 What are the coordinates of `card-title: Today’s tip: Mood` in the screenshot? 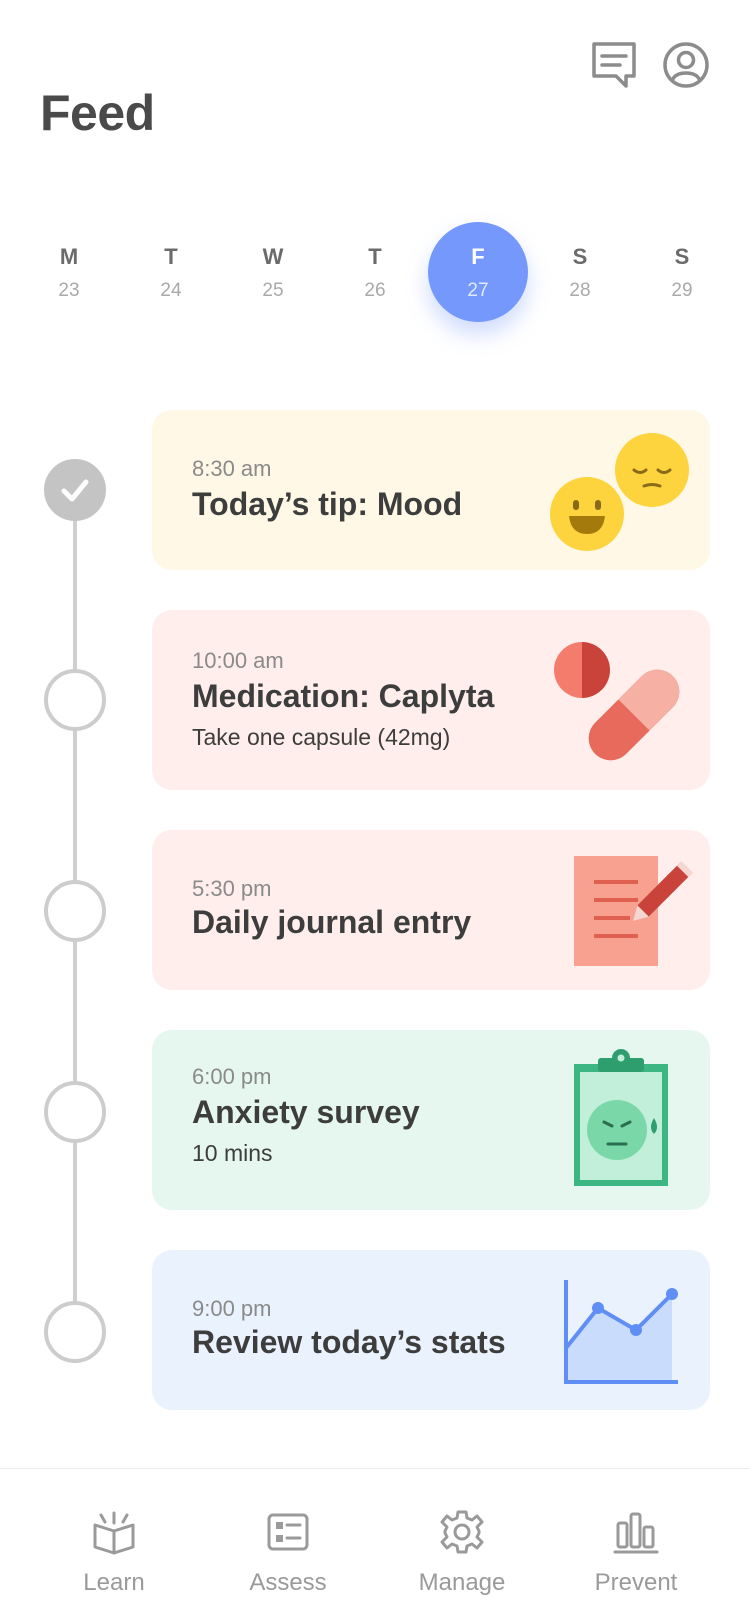 It's located at (327, 504).